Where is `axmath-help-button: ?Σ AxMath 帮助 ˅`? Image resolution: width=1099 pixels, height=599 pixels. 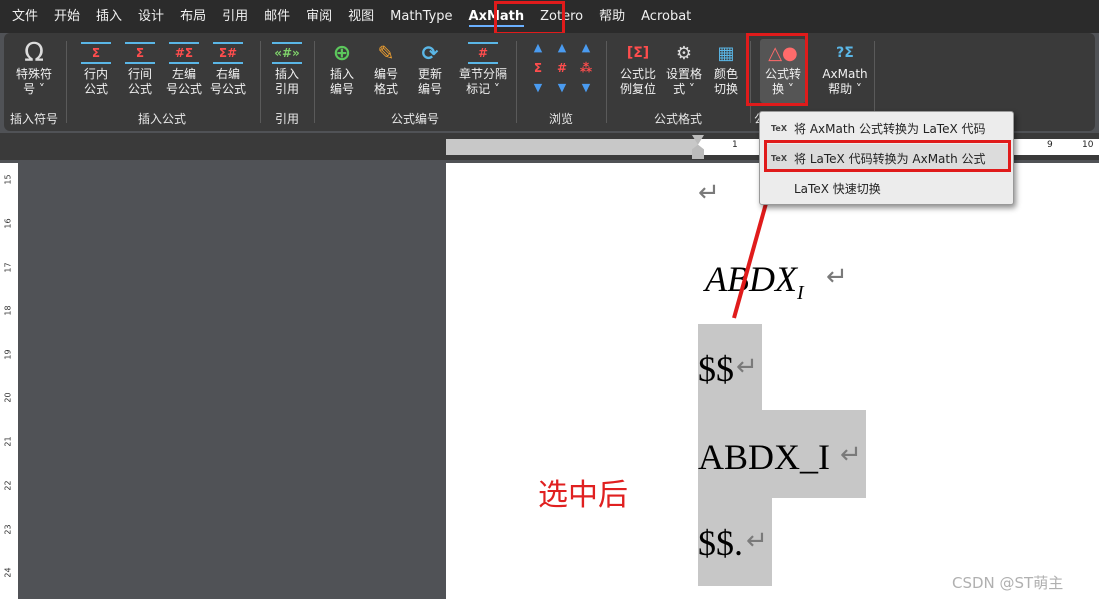 axmath-help-button: ?Σ AxMath 帮助 ˅ is located at coordinates (845, 71).